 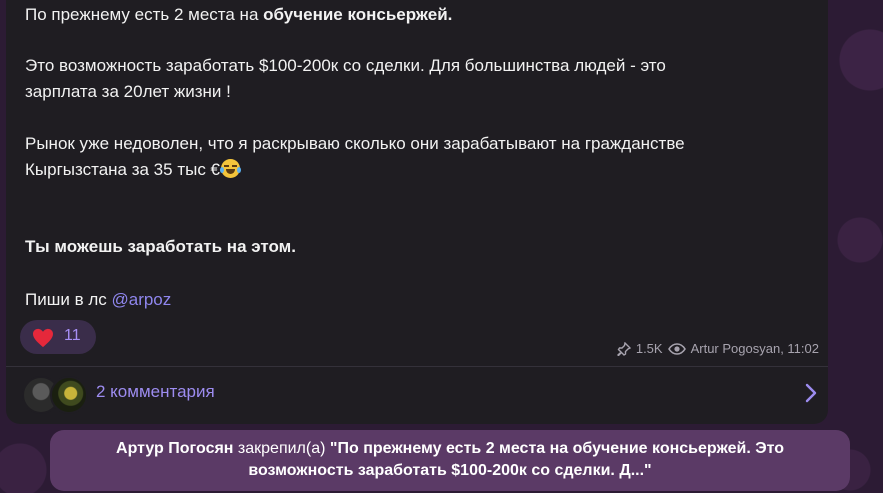 What do you see at coordinates (72, 335) in the screenshot?
I see `reaction-count: 11` at bounding box center [72, 335].